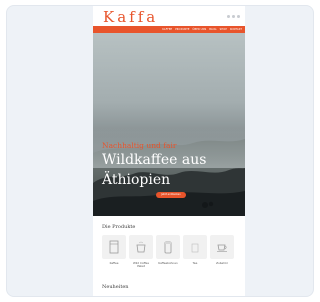 The image size is (320, 302). I want to click on nav-item-kaffee: KAFFEE, so click(167, 29).